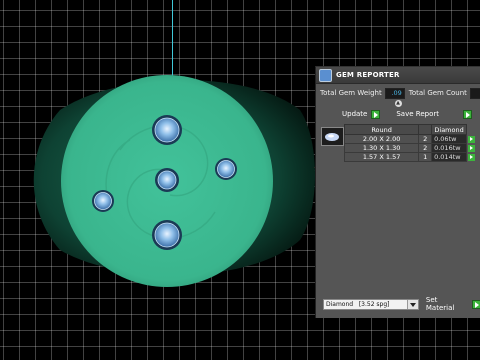  Describe the element at coordinates (332, 136) in the screenshot. I see `round-diamond-thumbnail` at that location.